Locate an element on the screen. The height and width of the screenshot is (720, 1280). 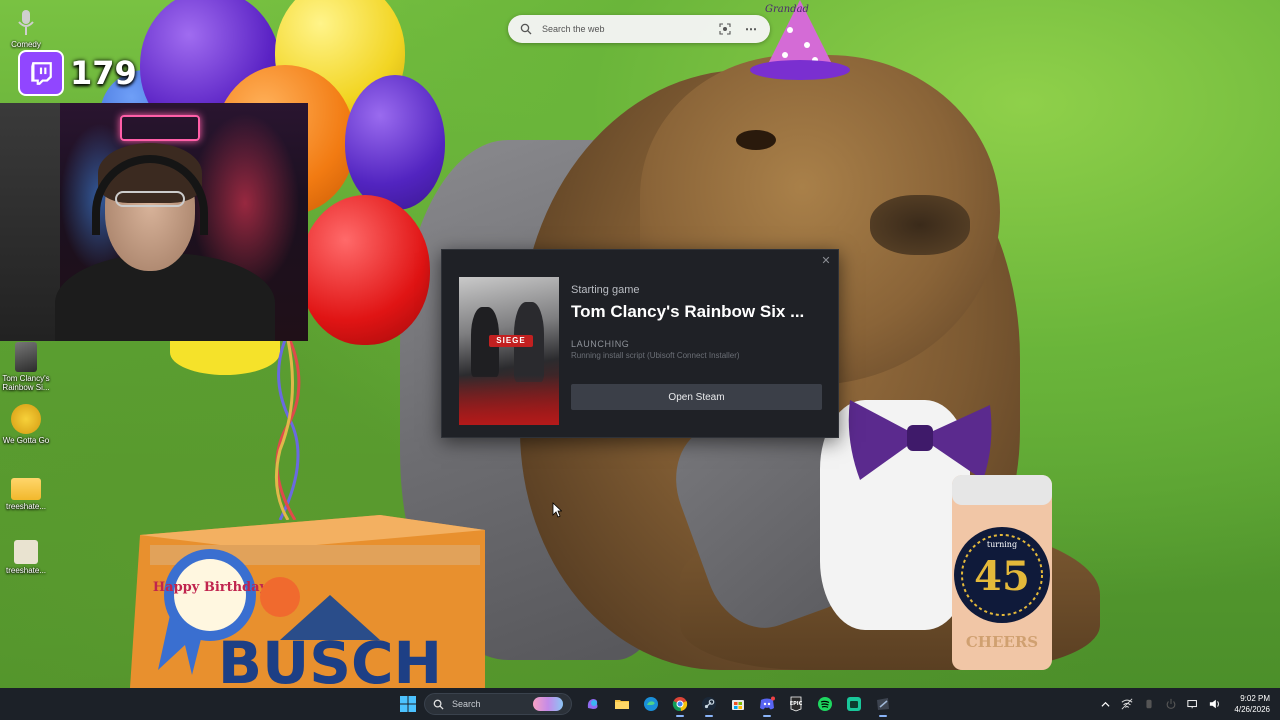
desktop-icon-we-gotta-go: We Gotta Go is located at coordinates (26, 424).